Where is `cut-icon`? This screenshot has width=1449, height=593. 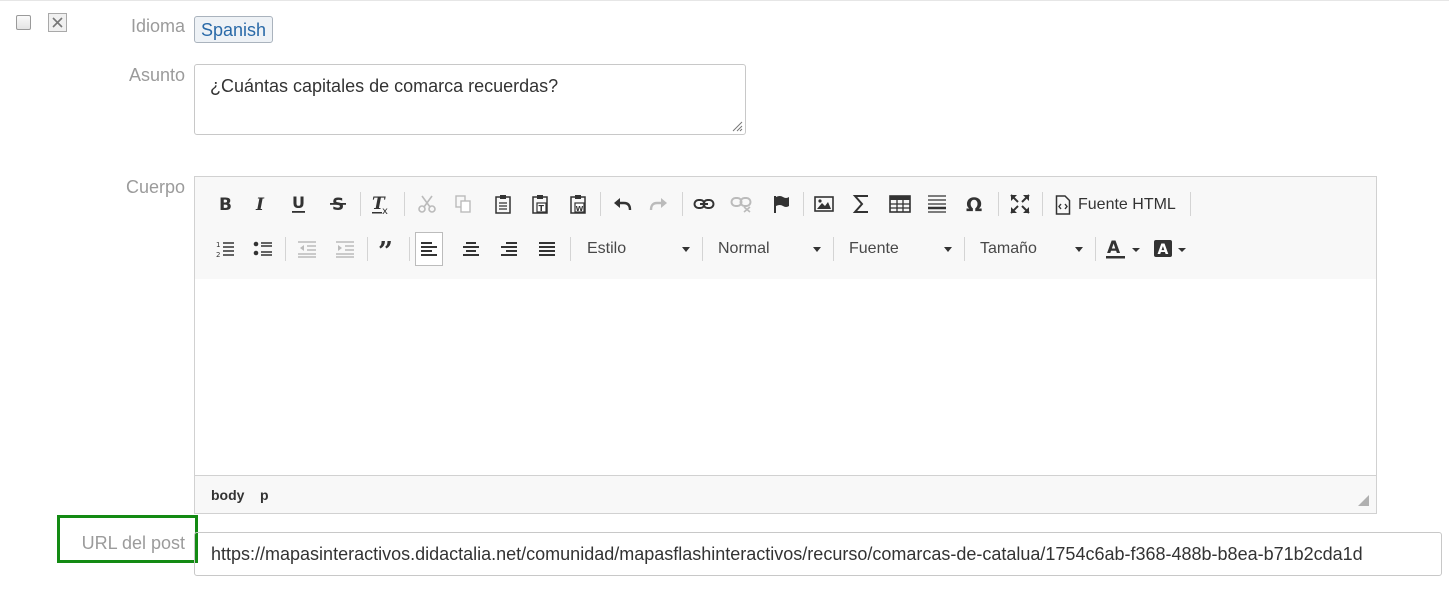
cut-icon is located at coordinates (427, 204).